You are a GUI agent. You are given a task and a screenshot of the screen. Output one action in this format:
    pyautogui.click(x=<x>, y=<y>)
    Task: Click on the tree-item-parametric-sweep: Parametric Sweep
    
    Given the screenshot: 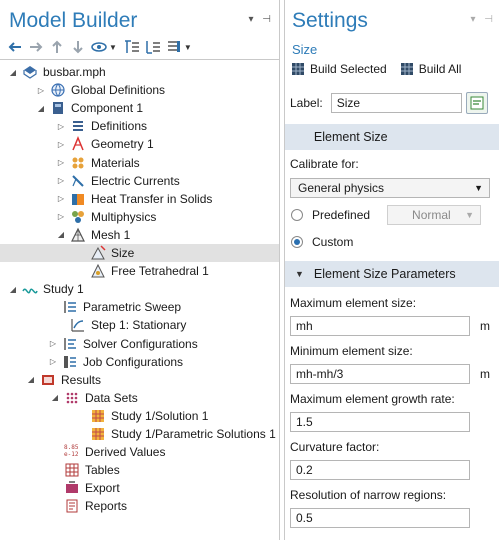 What is the action you would take?
    pyautogui.click(x=139, y=307)
    